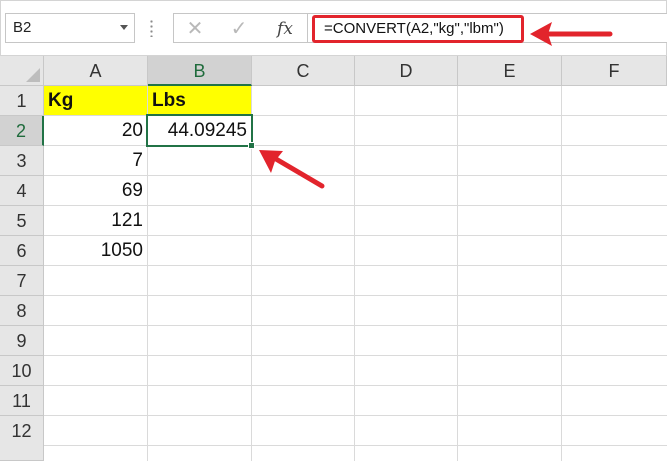 Image resolution: width=667 pixels, height=461 pixels. I want to click on column-header-e: E, so click(510, 71).